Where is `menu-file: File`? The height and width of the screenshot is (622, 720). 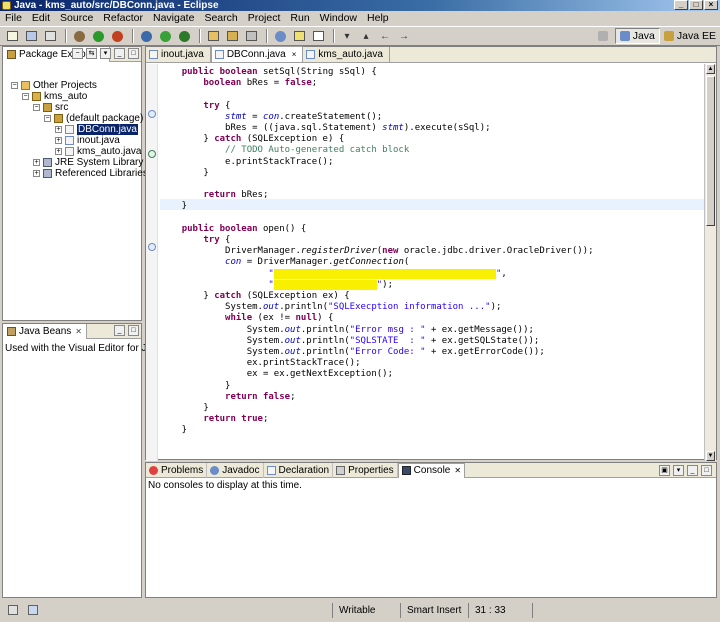 menu-file: File is located at coordinates (14, 18).